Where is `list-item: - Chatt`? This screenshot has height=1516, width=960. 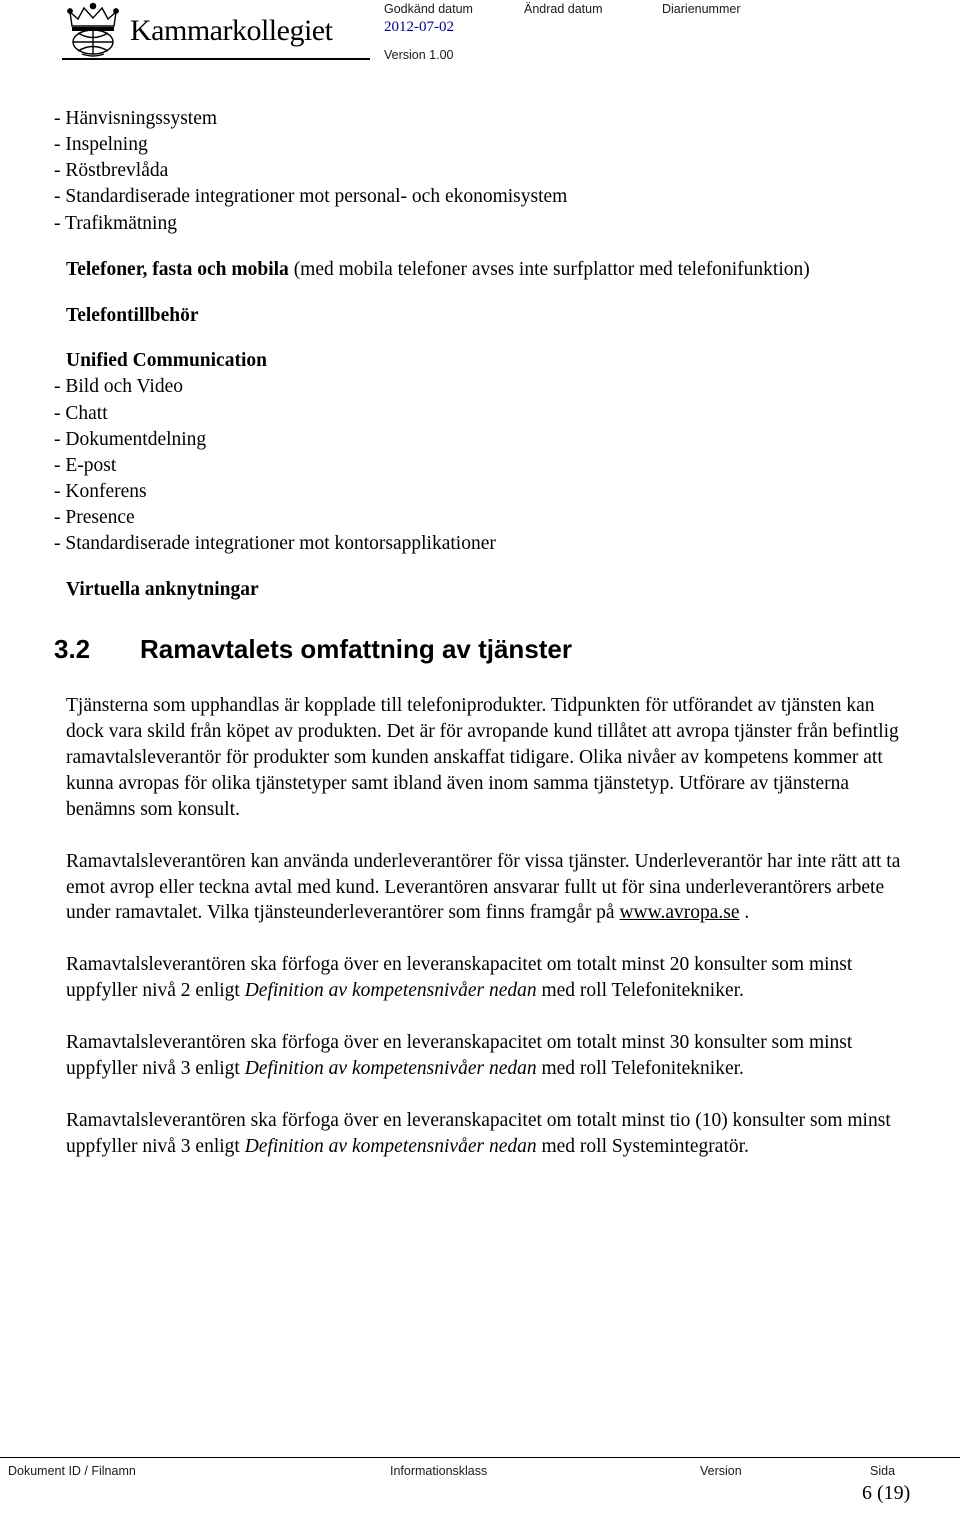
list-item: - Chatt is located at coordinates (81, 413).